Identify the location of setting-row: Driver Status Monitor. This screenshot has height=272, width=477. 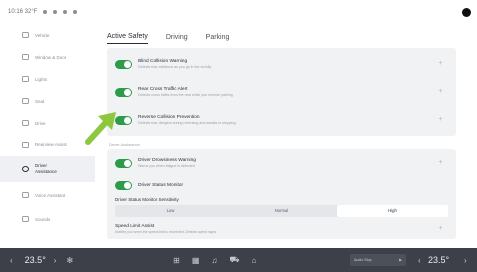
(281, 185).